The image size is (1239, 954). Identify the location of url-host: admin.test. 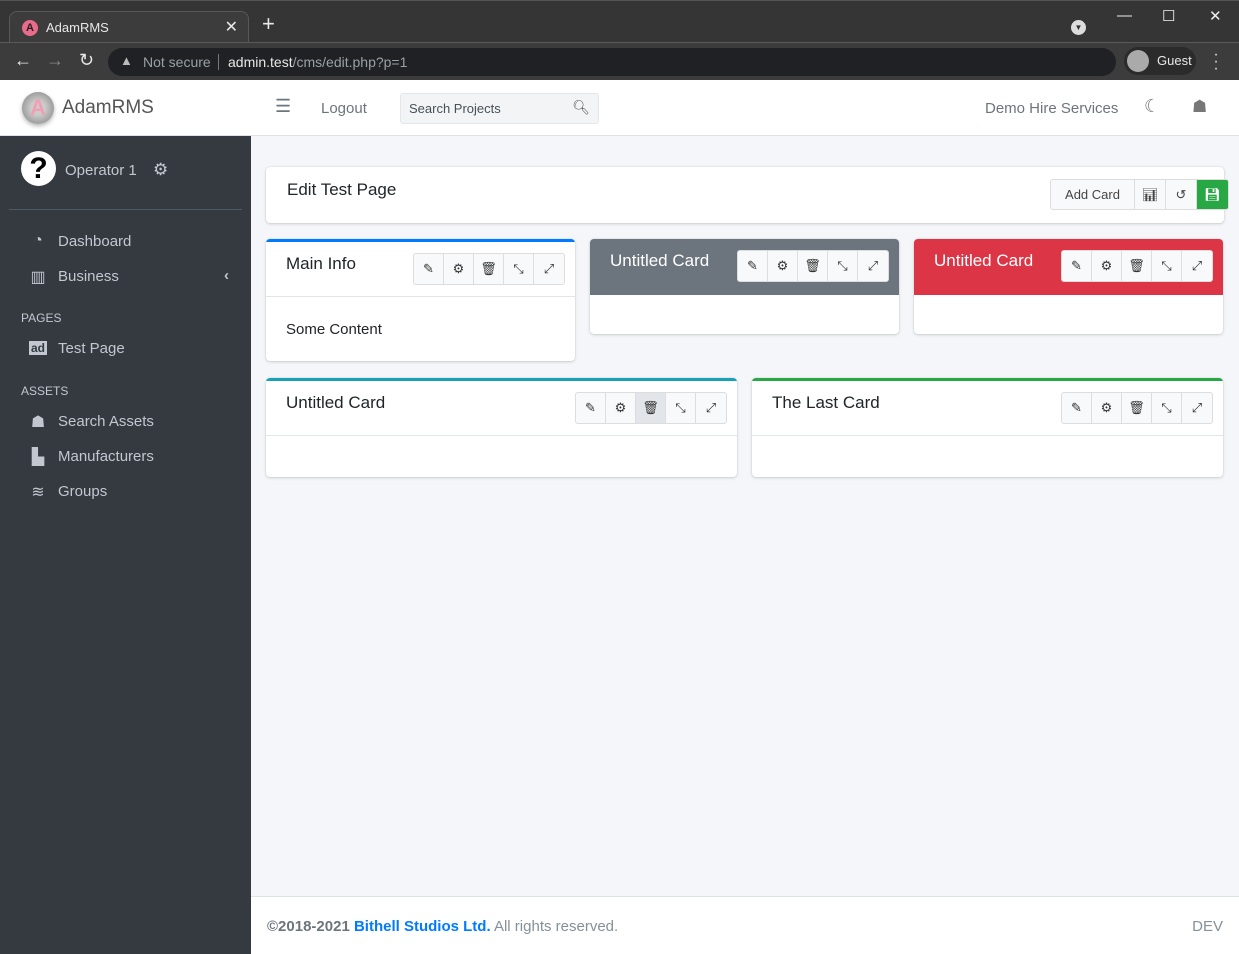
(260, 62).